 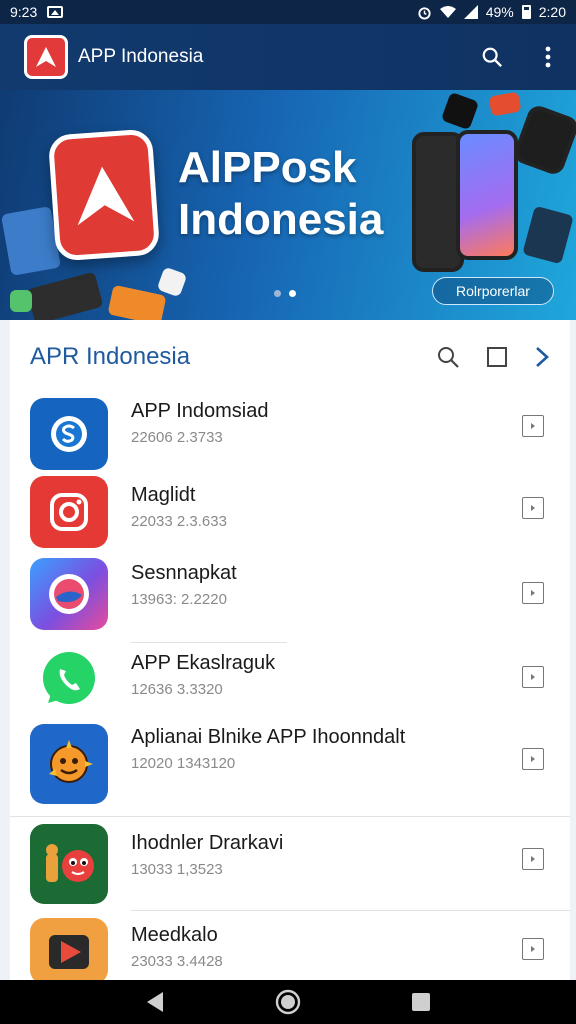 I want to click on sun-character-icon, so click(x=69, y=764).